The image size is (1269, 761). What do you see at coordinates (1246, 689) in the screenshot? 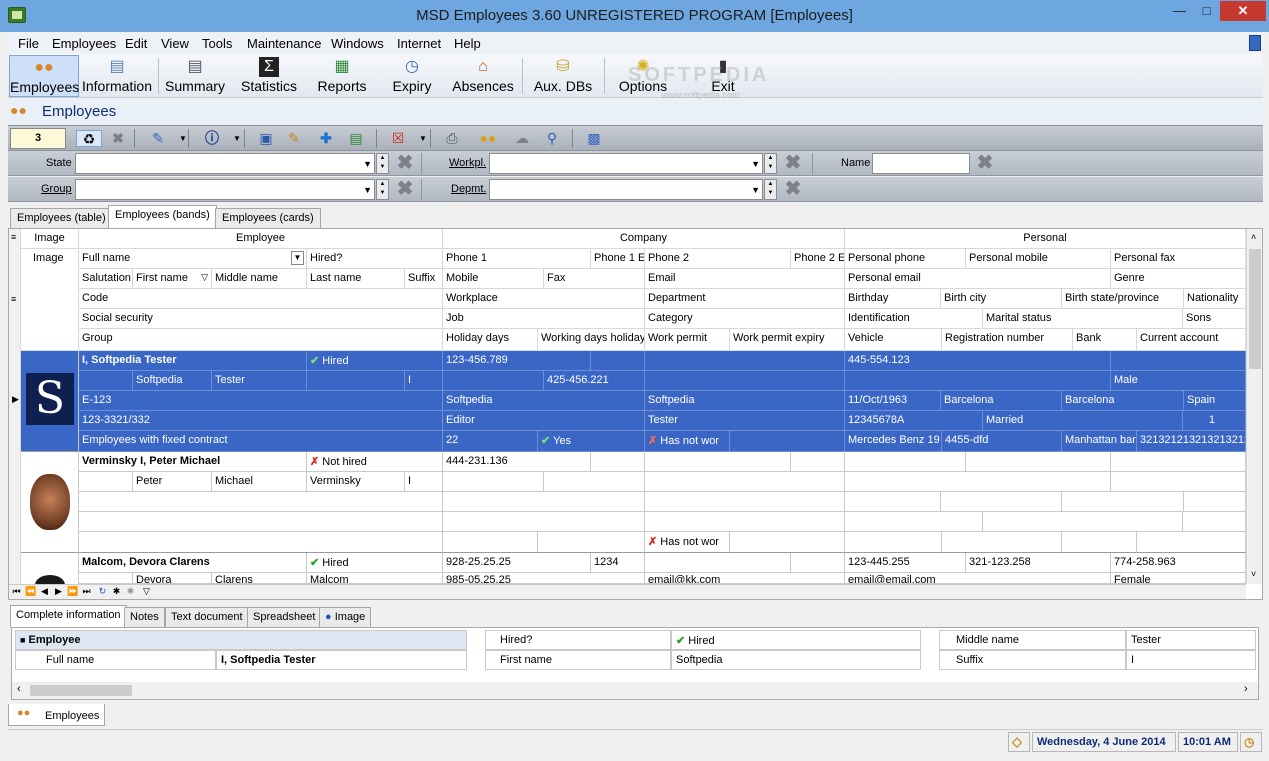
I see `scroll-right-icon: ›` at bounding box center [1246, 689].